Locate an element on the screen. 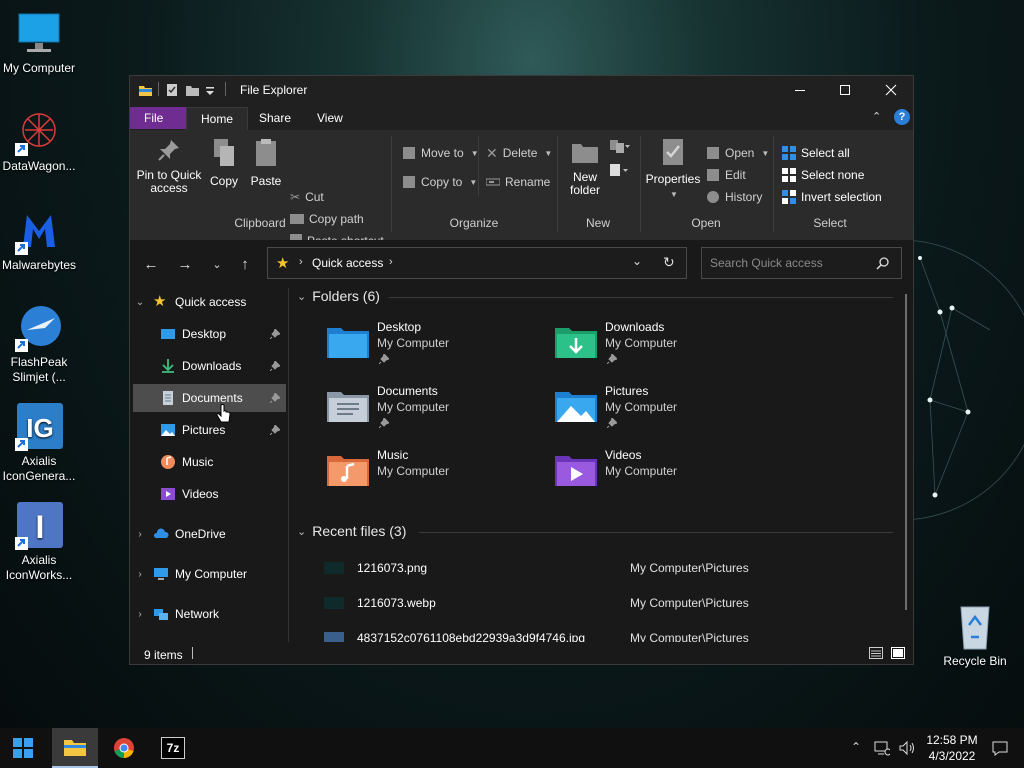  close-button is located at coordinates (891, 90).